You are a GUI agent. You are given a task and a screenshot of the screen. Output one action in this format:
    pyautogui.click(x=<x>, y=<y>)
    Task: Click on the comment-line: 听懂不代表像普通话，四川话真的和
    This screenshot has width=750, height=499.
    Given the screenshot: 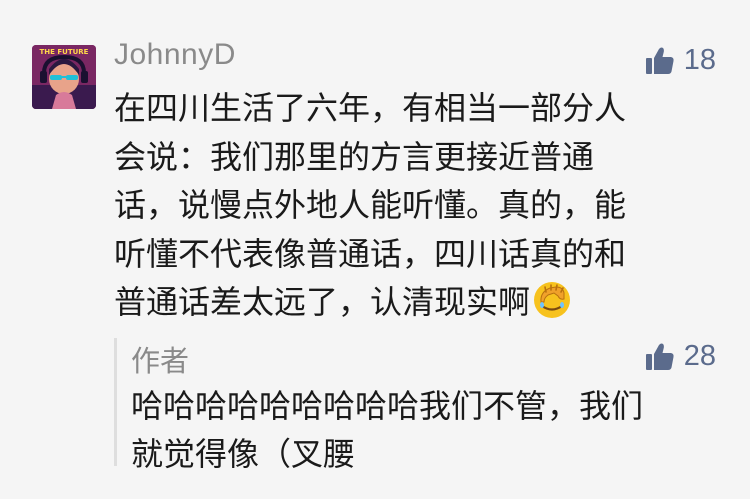 What is the action you would take?
    pyautogui.click(x=370, y=253)
    